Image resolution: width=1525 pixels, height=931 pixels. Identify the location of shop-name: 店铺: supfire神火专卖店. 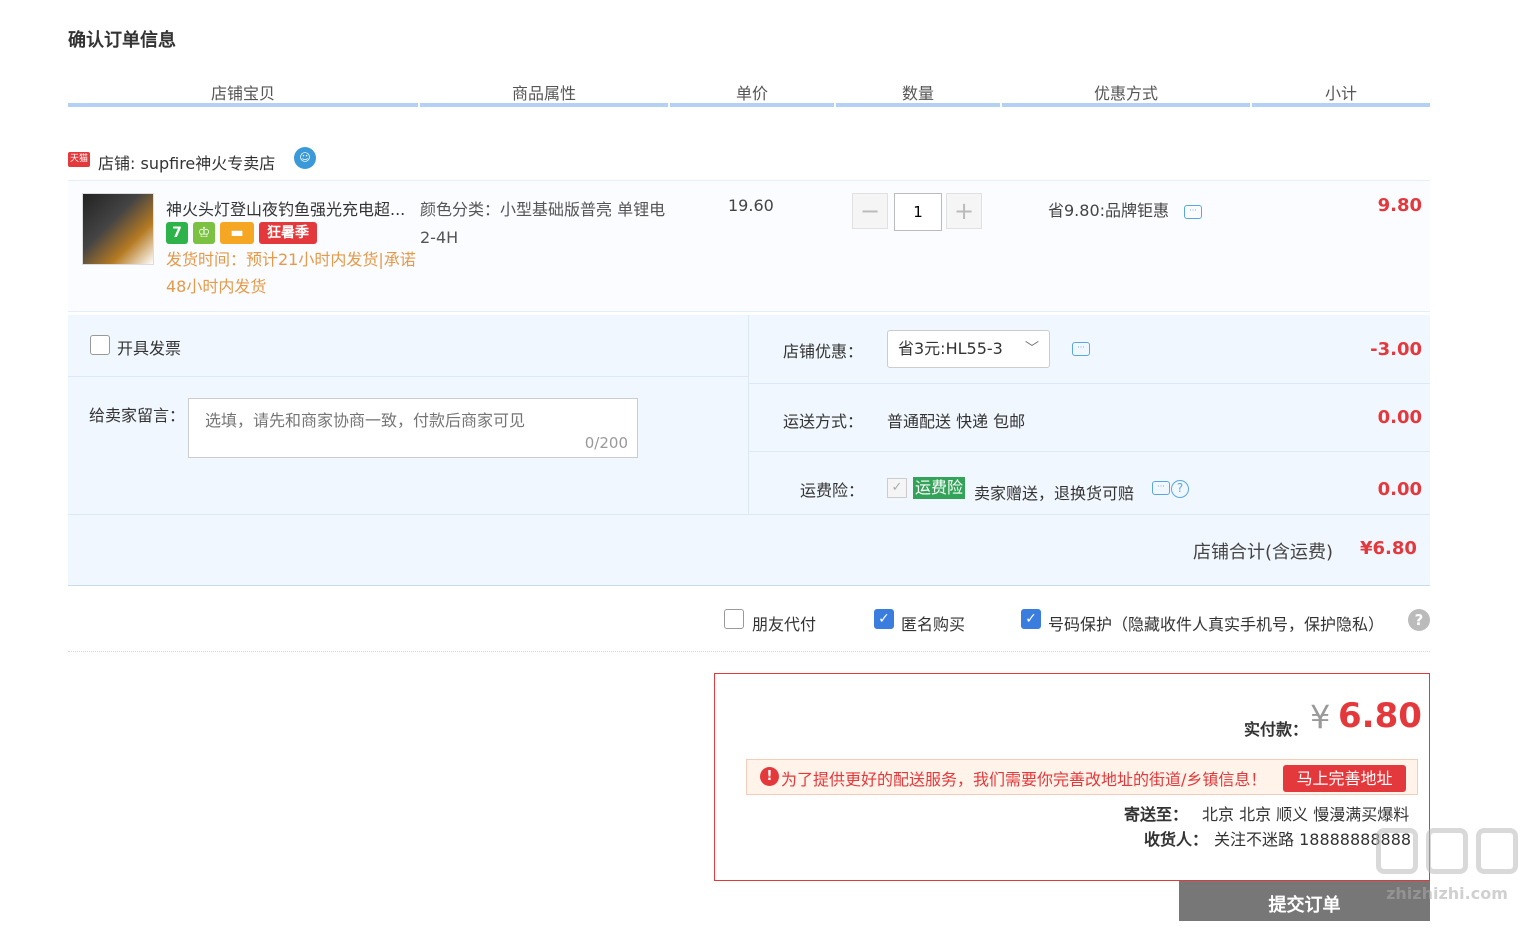
(186, 162).